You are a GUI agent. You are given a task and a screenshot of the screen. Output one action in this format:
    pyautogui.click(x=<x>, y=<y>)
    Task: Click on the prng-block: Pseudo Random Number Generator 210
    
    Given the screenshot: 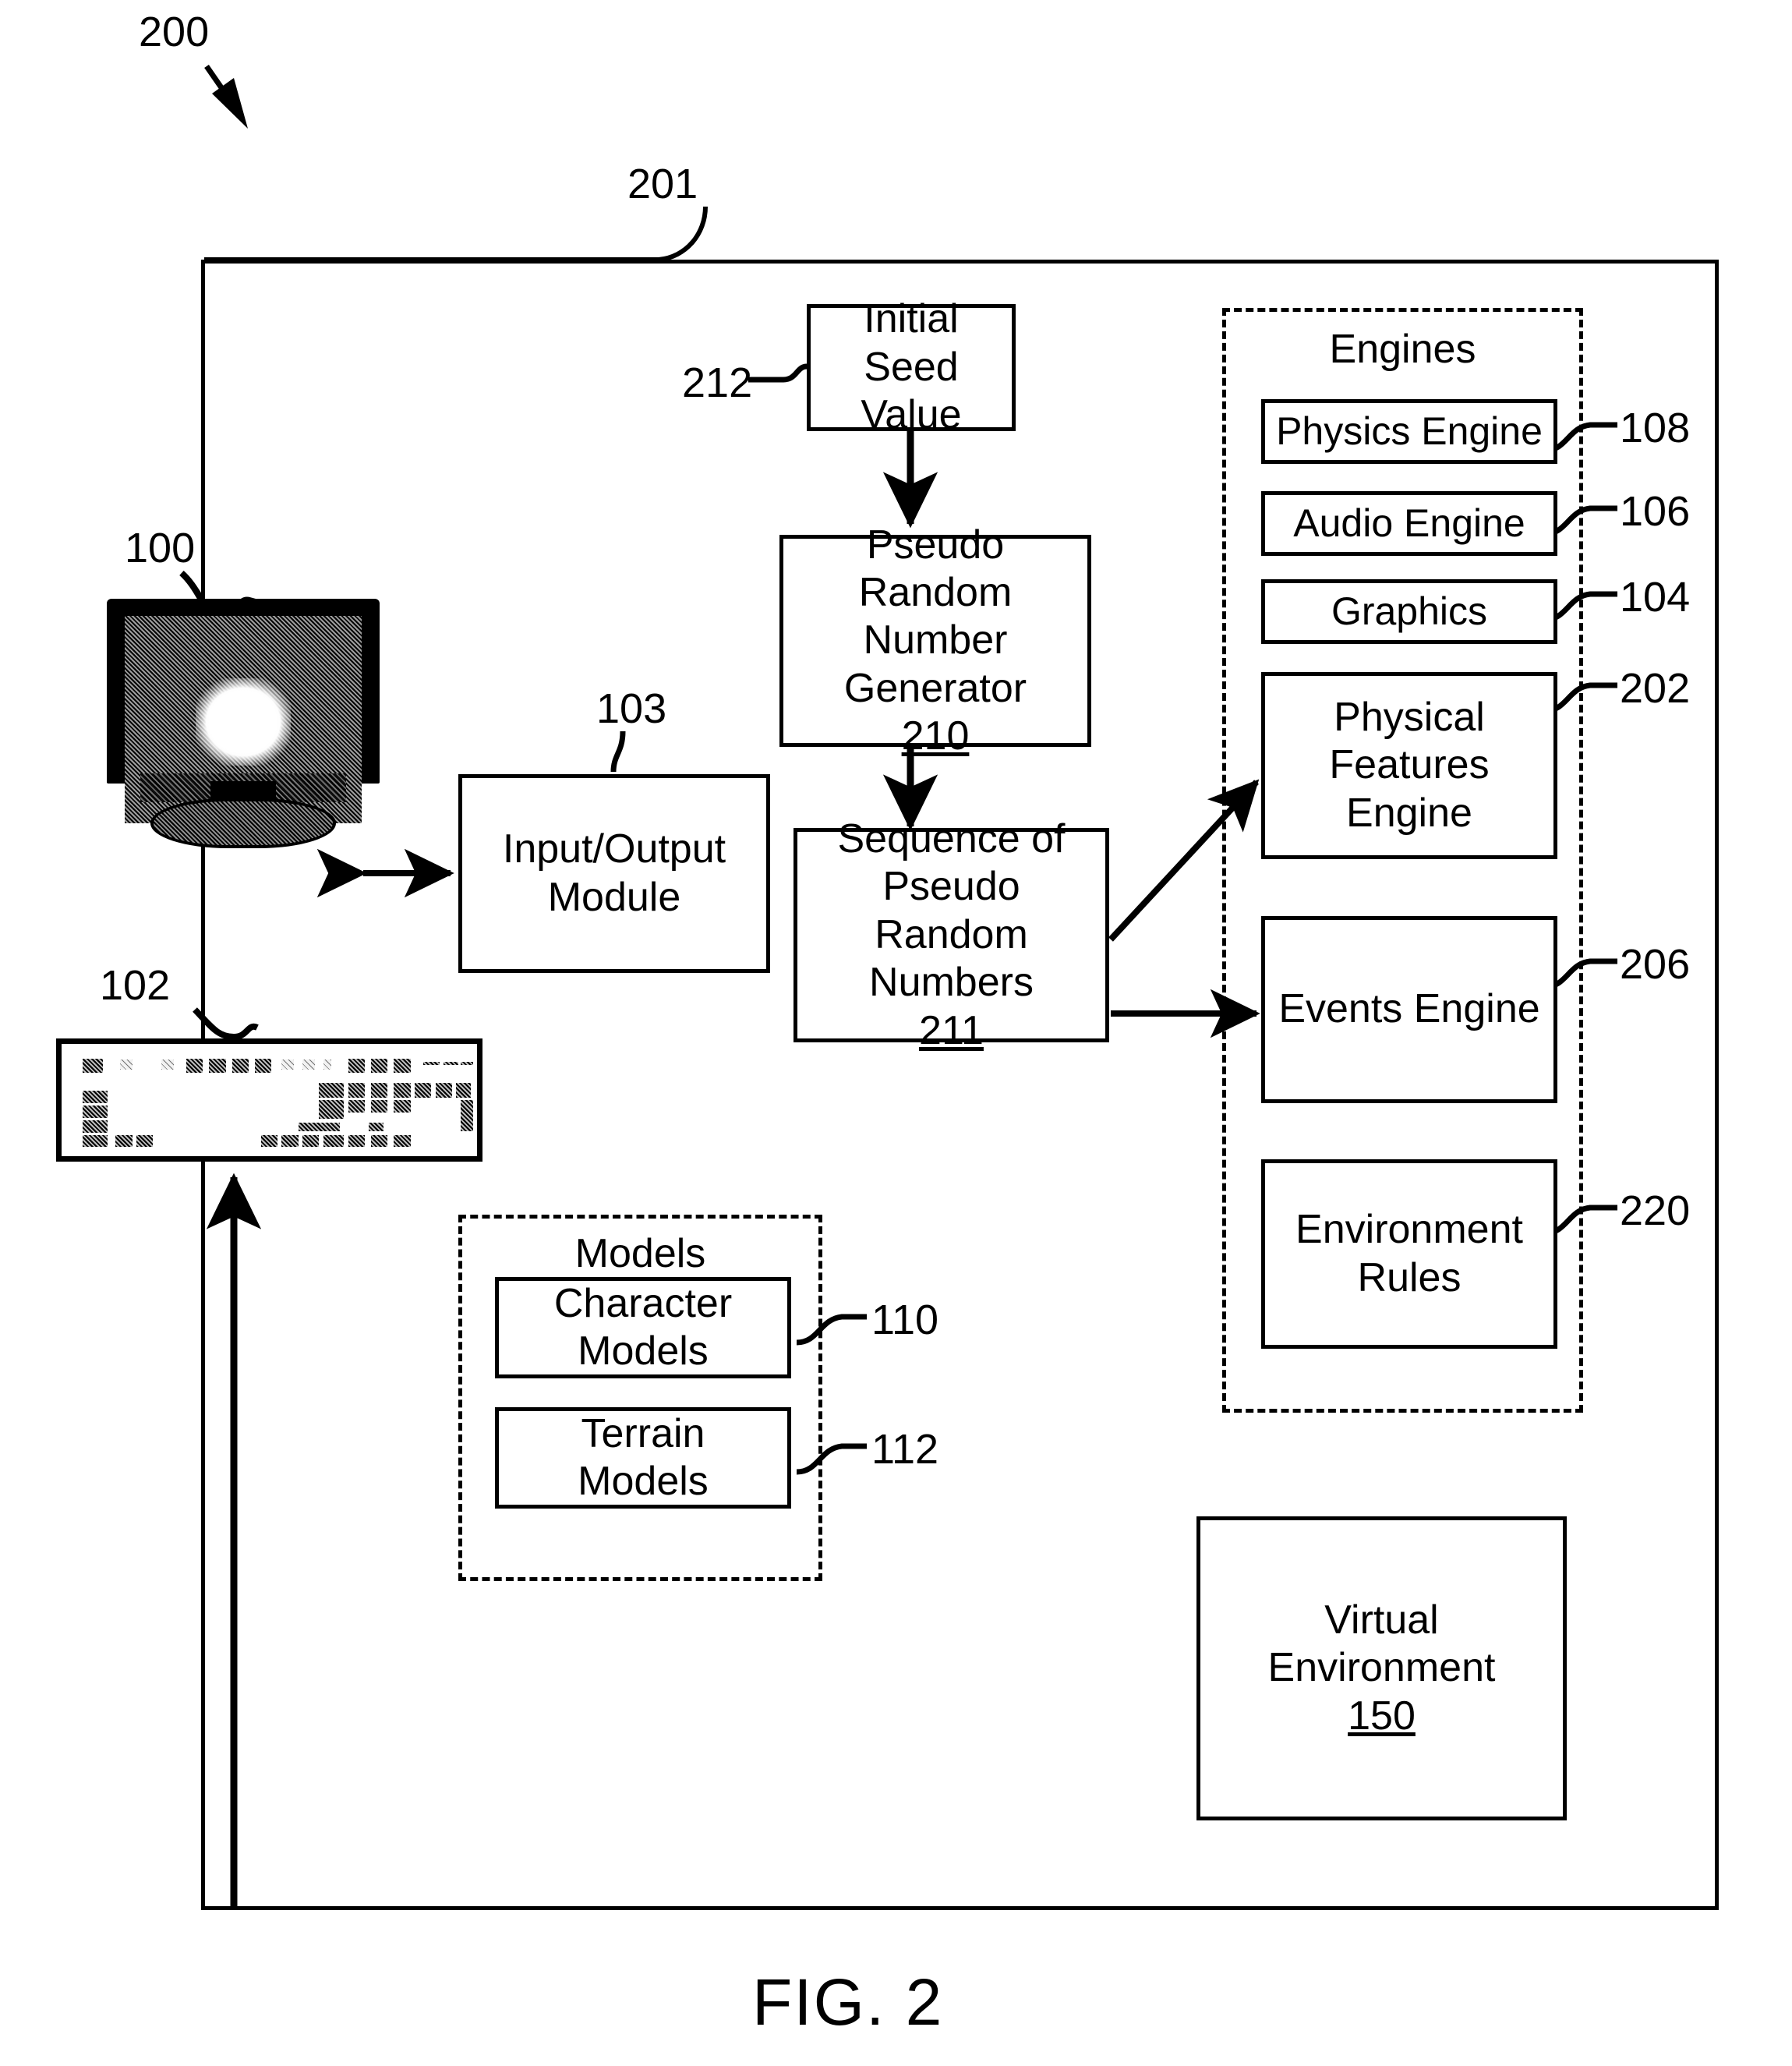 What is the action you would take?
    pyautogui.click(x=935, y=640)
    